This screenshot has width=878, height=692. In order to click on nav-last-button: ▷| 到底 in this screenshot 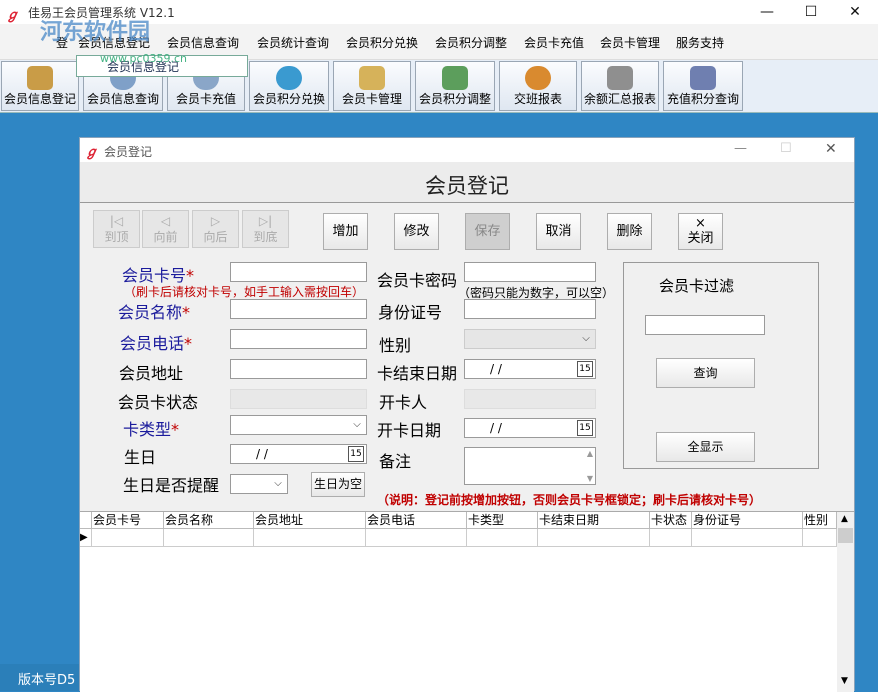, I will do `click(265, 229)`.